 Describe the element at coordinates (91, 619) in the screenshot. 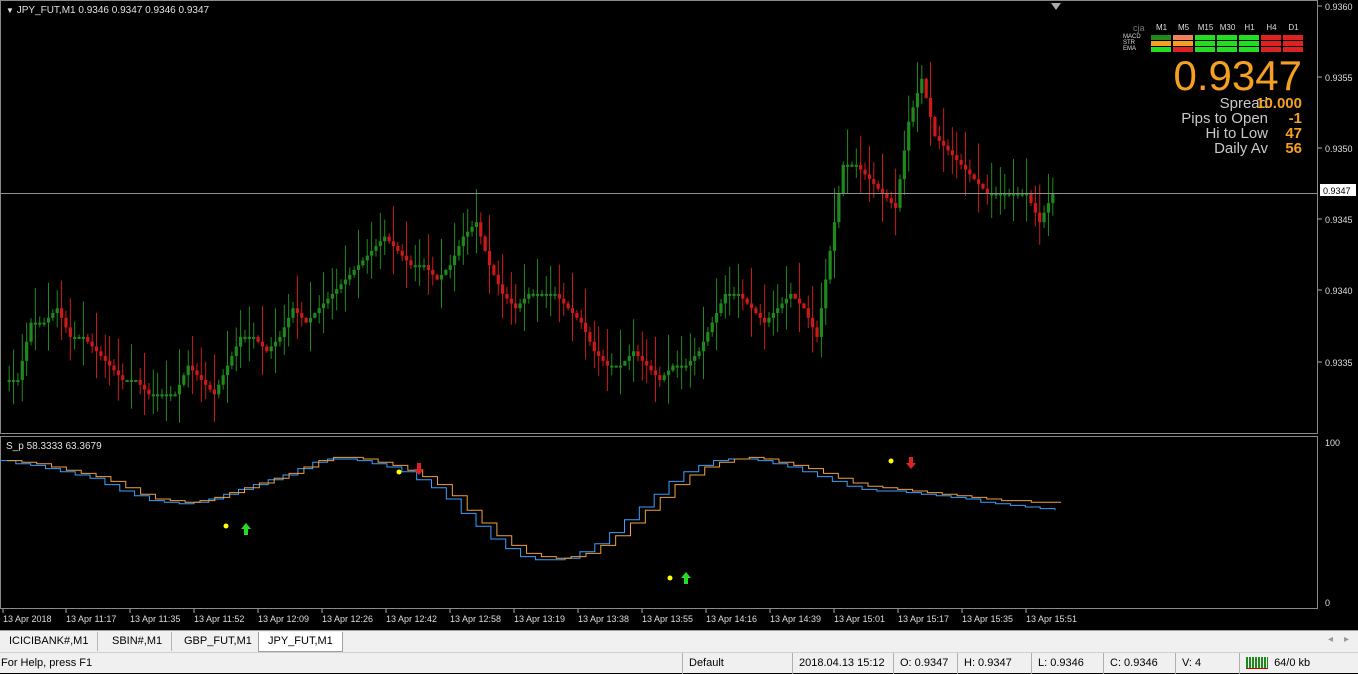

I see `time-tick-label: 13 Apr 11:17` at that location.